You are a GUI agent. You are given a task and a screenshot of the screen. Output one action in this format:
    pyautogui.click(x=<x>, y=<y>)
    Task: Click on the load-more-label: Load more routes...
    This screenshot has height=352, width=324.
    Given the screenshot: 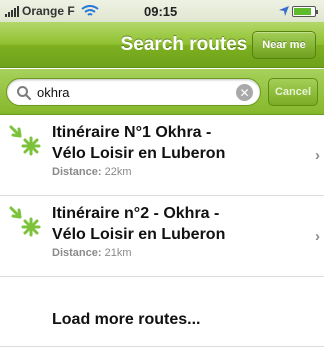 What is the action you would take?
    pyautogui.click(x=126, y=319)
    